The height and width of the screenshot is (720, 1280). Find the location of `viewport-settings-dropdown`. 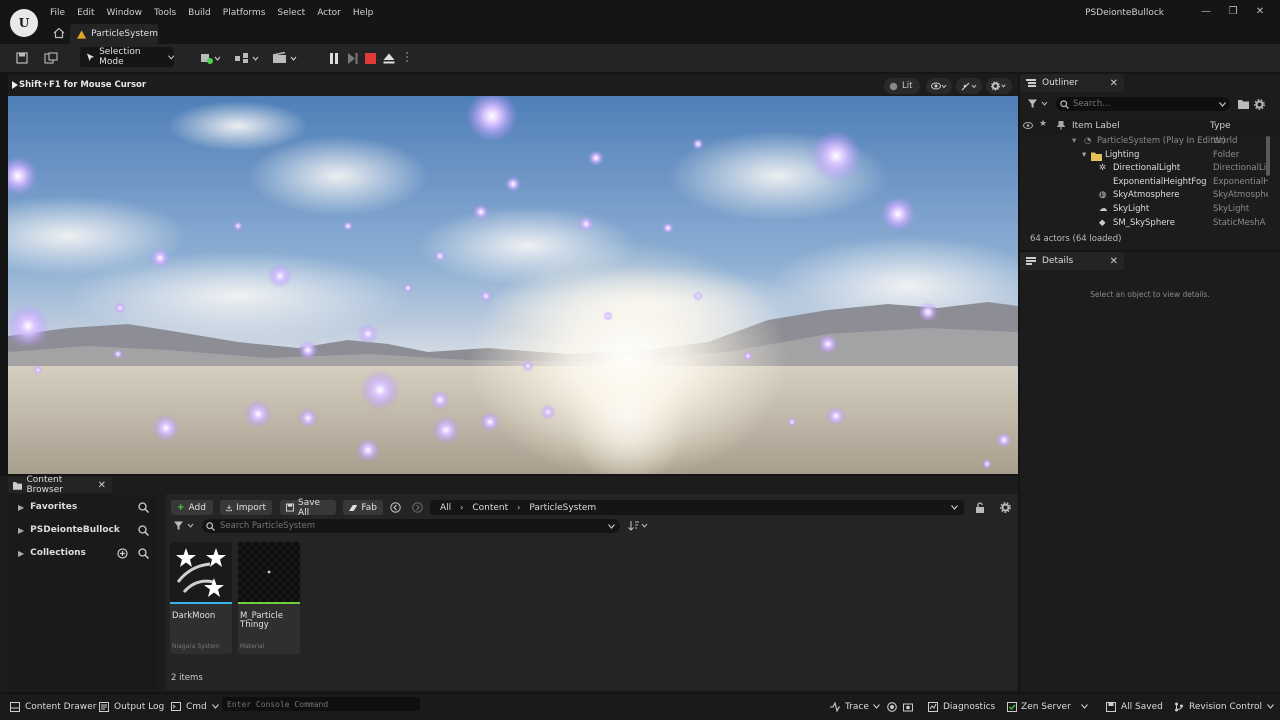

viewport-settings-dropdown is located at coordinates (999, 86).